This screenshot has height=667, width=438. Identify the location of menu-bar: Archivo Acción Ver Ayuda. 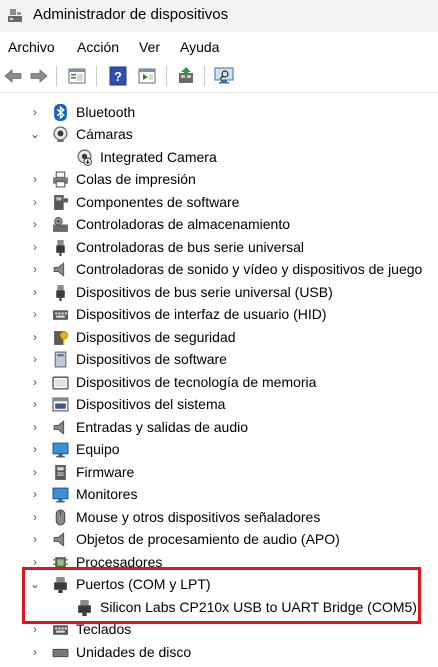
(219, 46).